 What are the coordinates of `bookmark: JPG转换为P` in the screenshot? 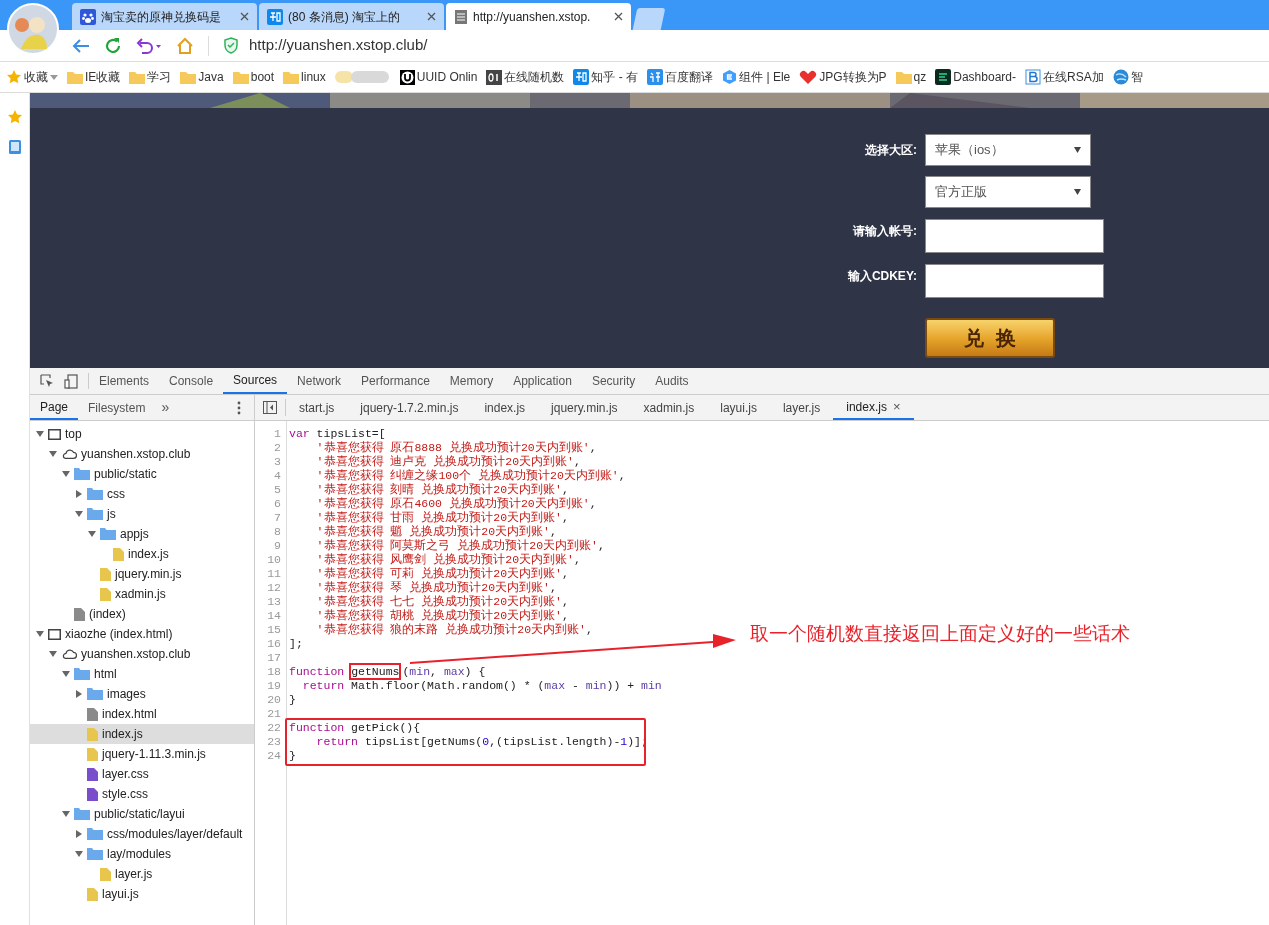 It's located at (843, 77).